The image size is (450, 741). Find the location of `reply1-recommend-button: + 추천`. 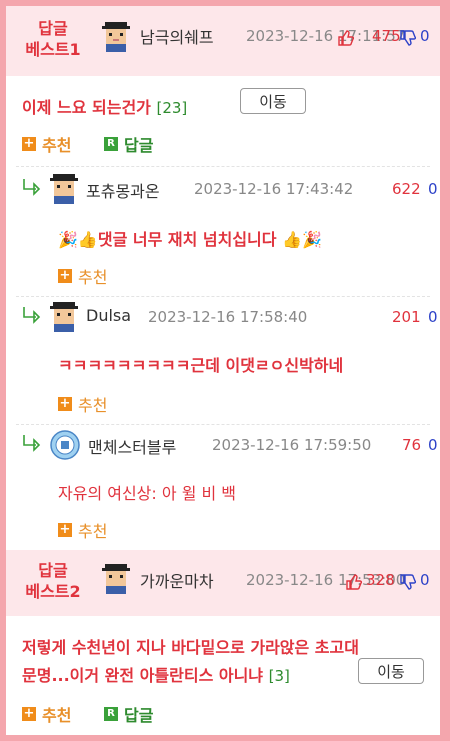

reply1-recommend-button: + 추천 is located at coordinates (82, 276).